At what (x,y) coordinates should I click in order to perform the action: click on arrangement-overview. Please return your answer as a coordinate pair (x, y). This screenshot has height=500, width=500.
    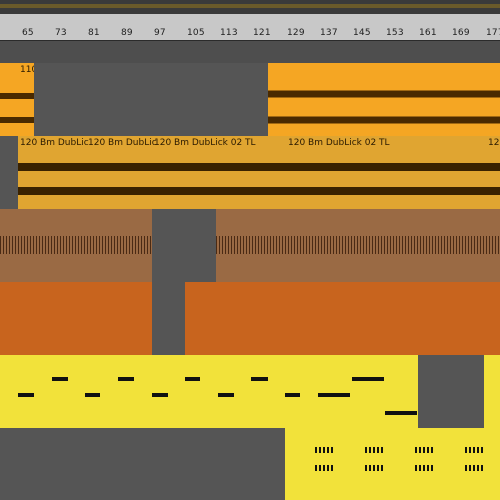
    Looking at the image, I should click on (250, 7).